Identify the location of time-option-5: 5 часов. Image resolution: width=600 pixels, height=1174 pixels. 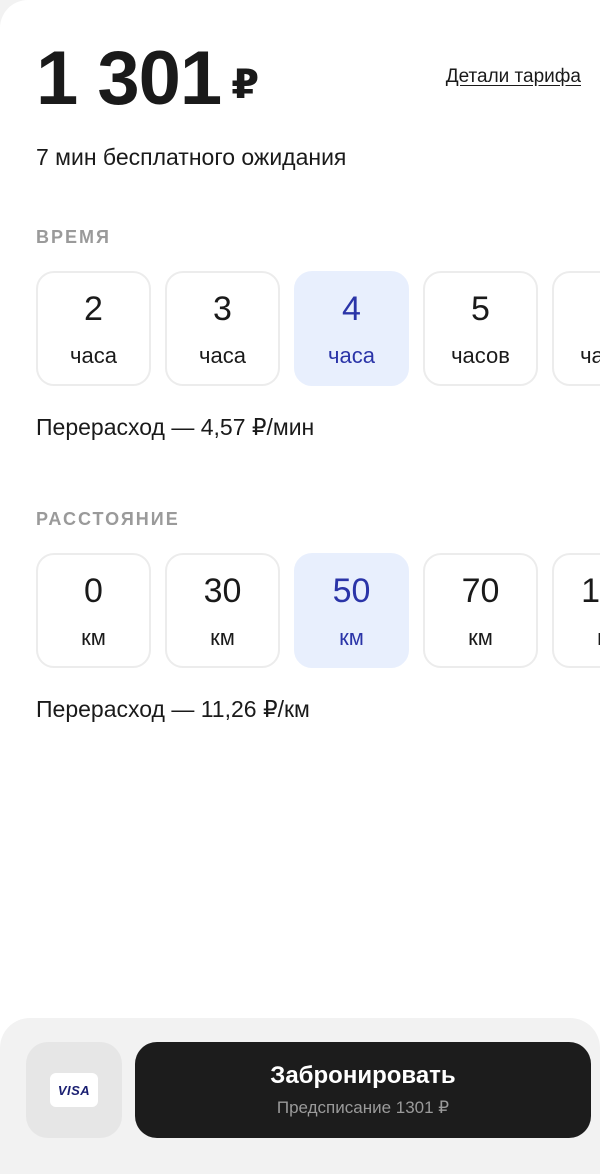
(480, 328).